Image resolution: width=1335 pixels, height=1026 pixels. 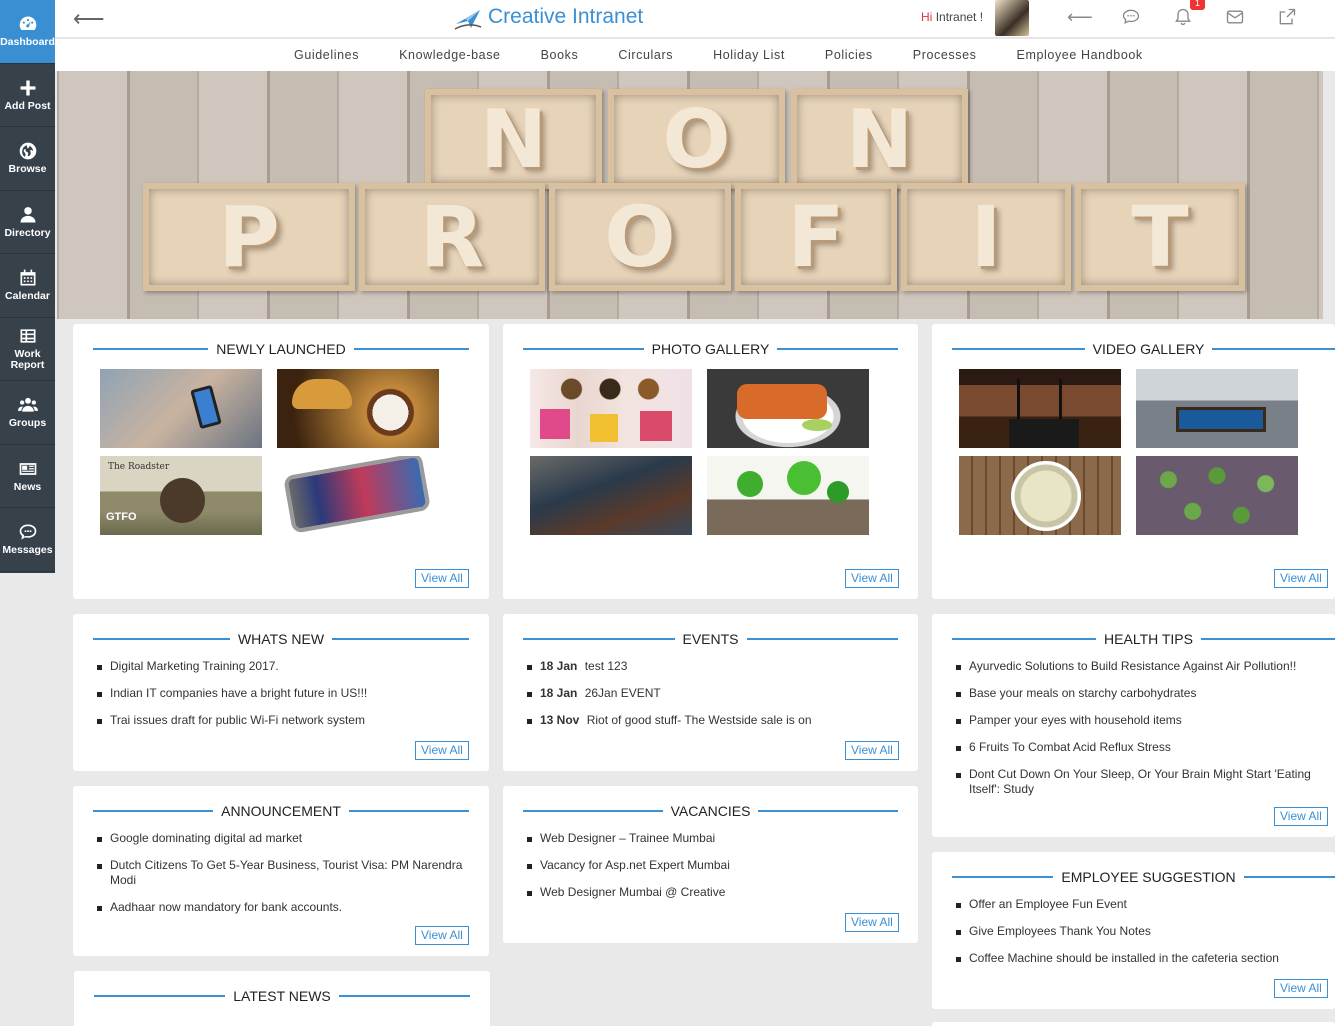 I want to click on sidebar-item-calendar: Calendar, so click(x=27, y=286).